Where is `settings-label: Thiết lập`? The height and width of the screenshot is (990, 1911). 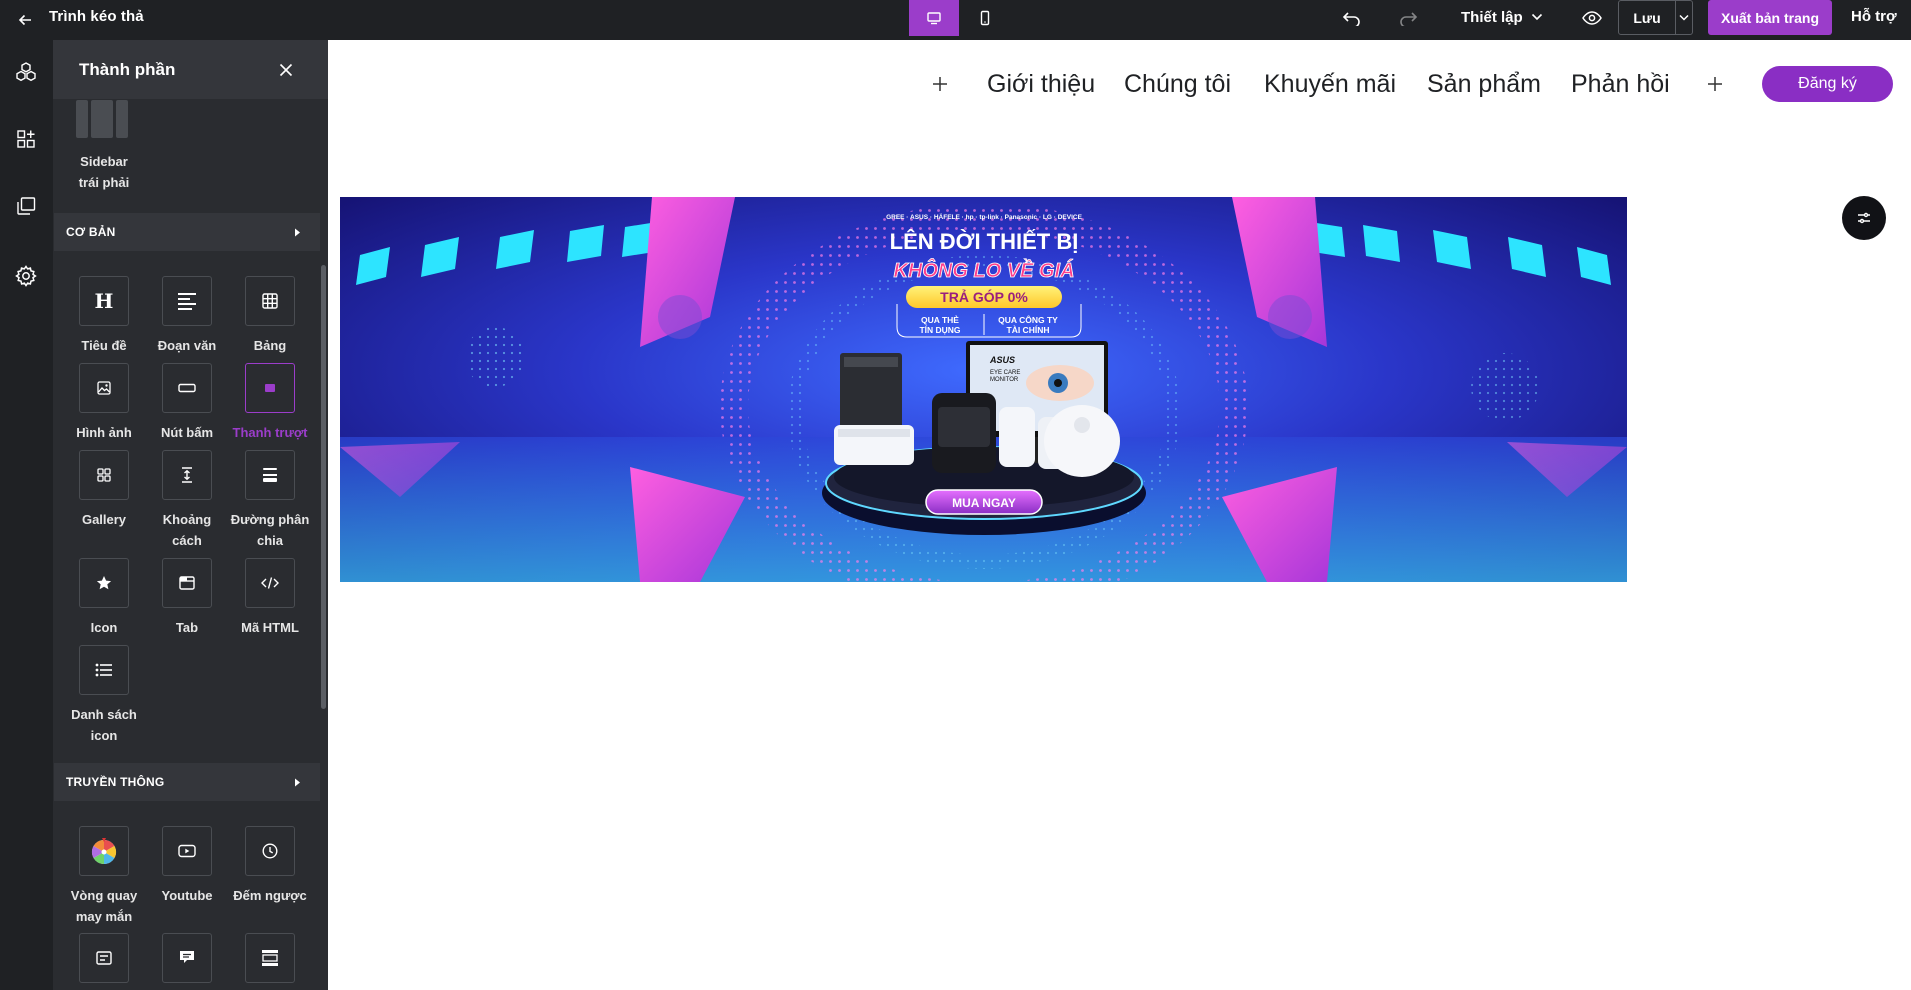 settings-label: Thiết lập is located at coordinates (1492, 17).